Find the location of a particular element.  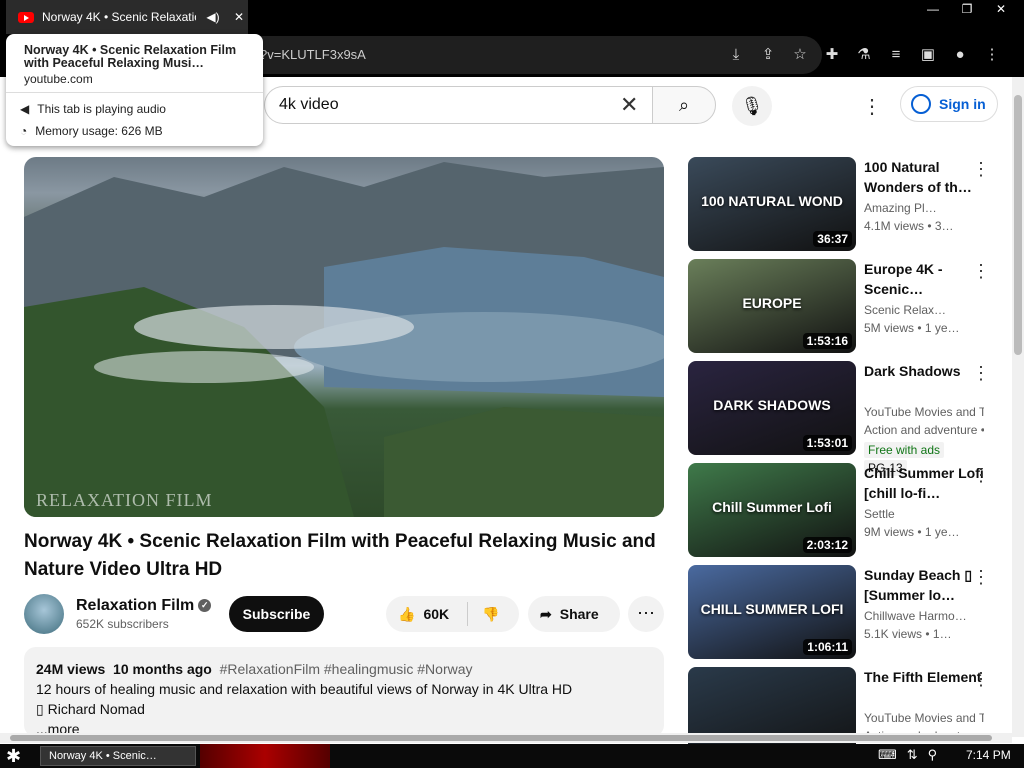

browser-tab: Norway 4K • Scenic Relaxation ◀) ✕ is located at coordinates (127, 17).